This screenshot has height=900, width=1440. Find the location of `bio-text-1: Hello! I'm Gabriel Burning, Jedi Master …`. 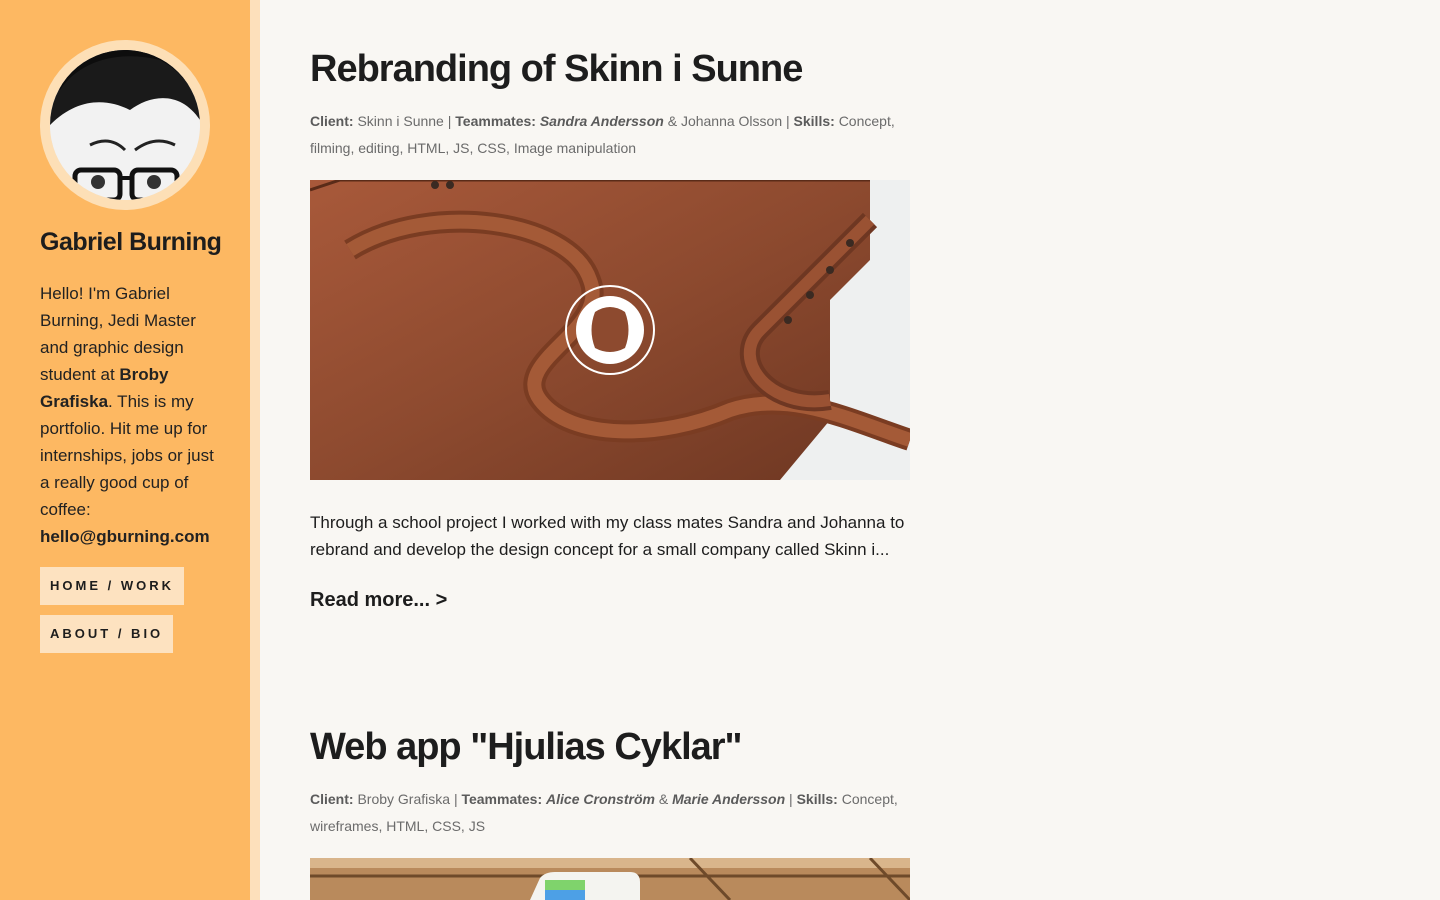

bio-text-1: Hello! I'm Gabriel Burning, Jedi Master … is located at coordinates (118, 334).